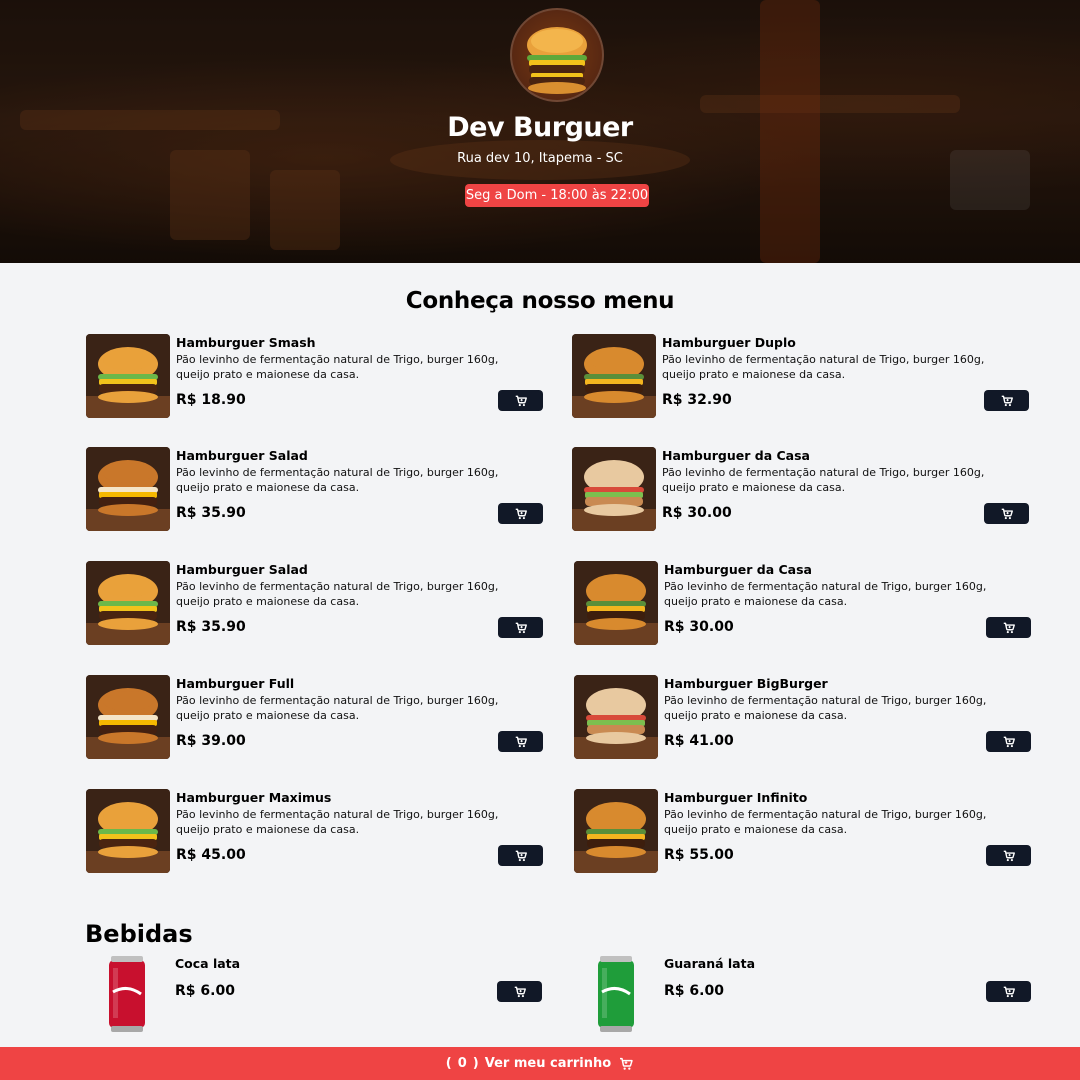 This screenshot has width=1080, height=1080. Describe the element at coordinates (746, 683) in the screenshot. I see `menu-item-name: Hamburguer BigBurger` at that location.